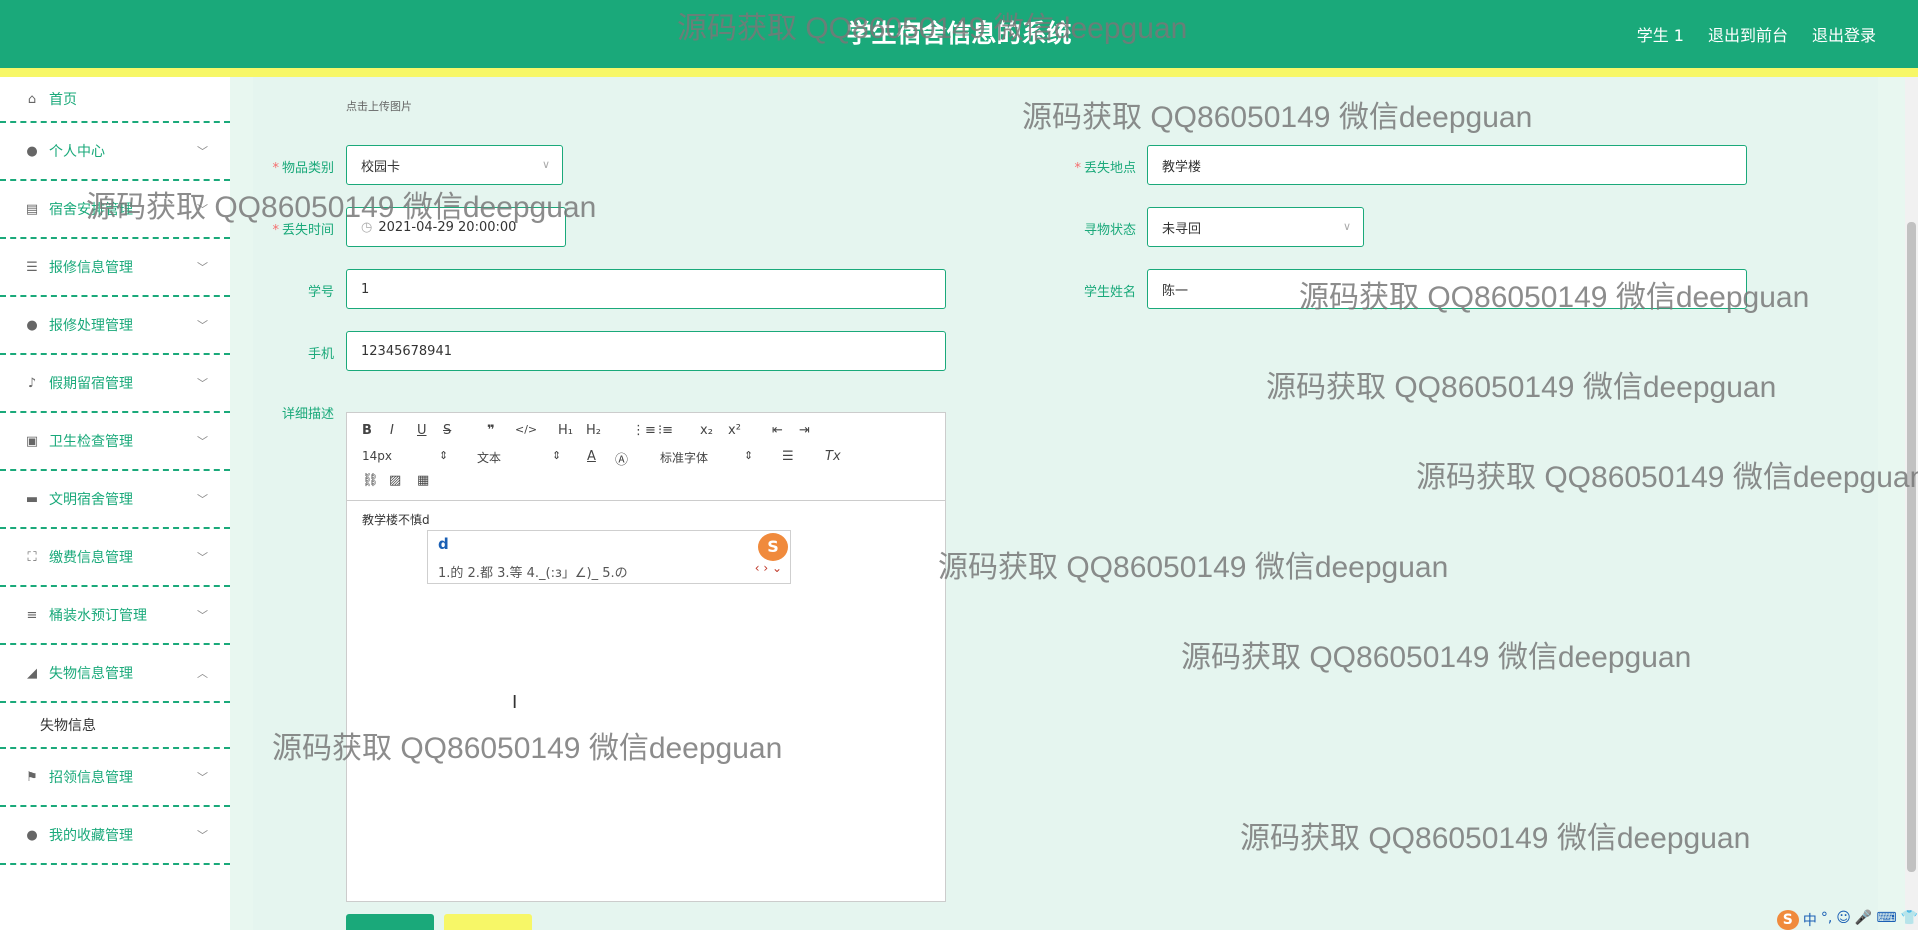  What do you see at coordinates (32, 777) in the screenshot?
I see `flag-icon: ⚑` at bounding box center [32, 777].